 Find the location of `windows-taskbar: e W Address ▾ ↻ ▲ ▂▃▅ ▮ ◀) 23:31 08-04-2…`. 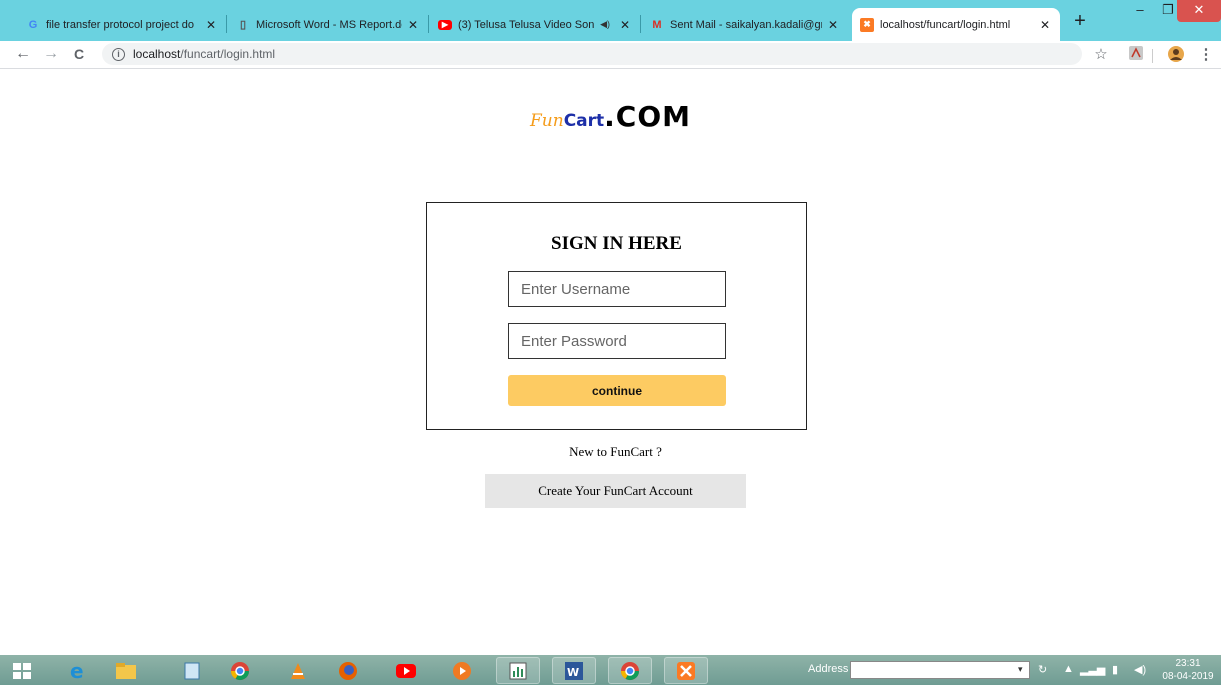

windows-taskbar: e W Address ▾ ↻ ▲ ▂▃▅ ▮ ◀) 23:31 08-04-2… is located at coordinates (610, 670).